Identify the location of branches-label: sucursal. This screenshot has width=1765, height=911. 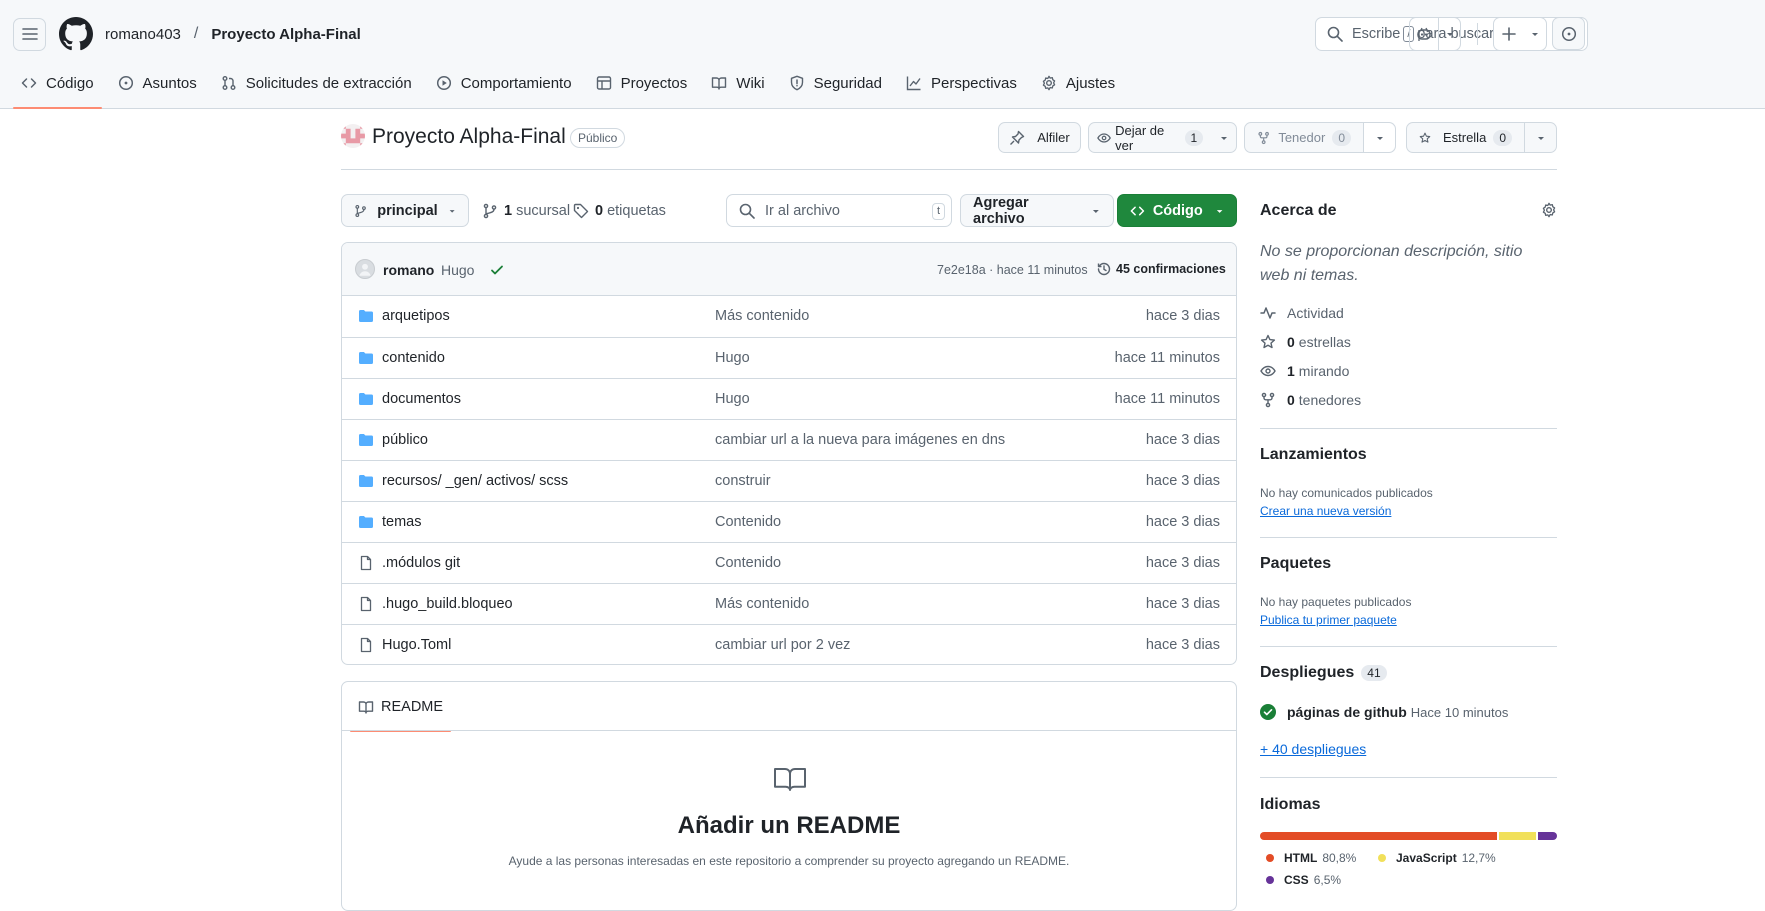
(543, 210).